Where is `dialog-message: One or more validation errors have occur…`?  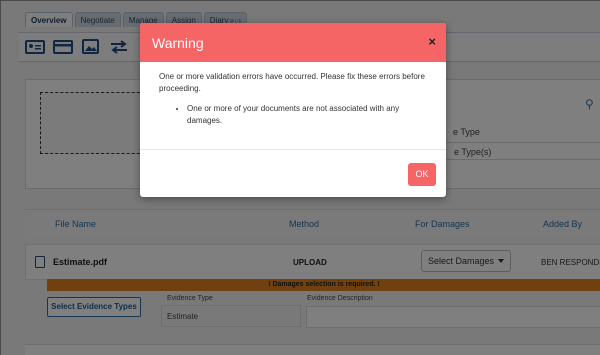 dialog-message: One or more validation errors have occur… is located at coordinates (292, 82).